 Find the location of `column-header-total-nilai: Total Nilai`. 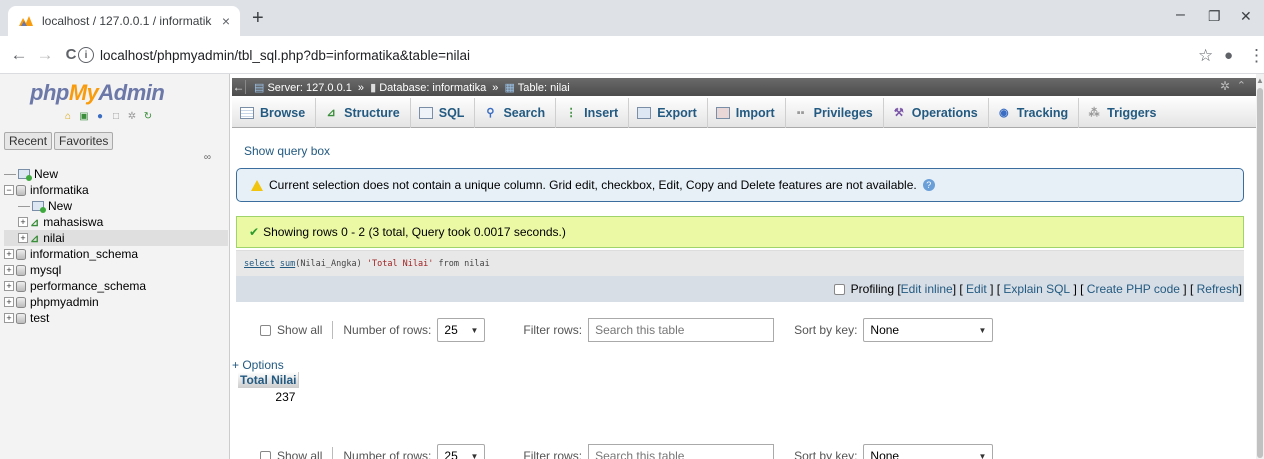

column-header-total-nilai: Total Nilai is located at coordinates (269, 380).